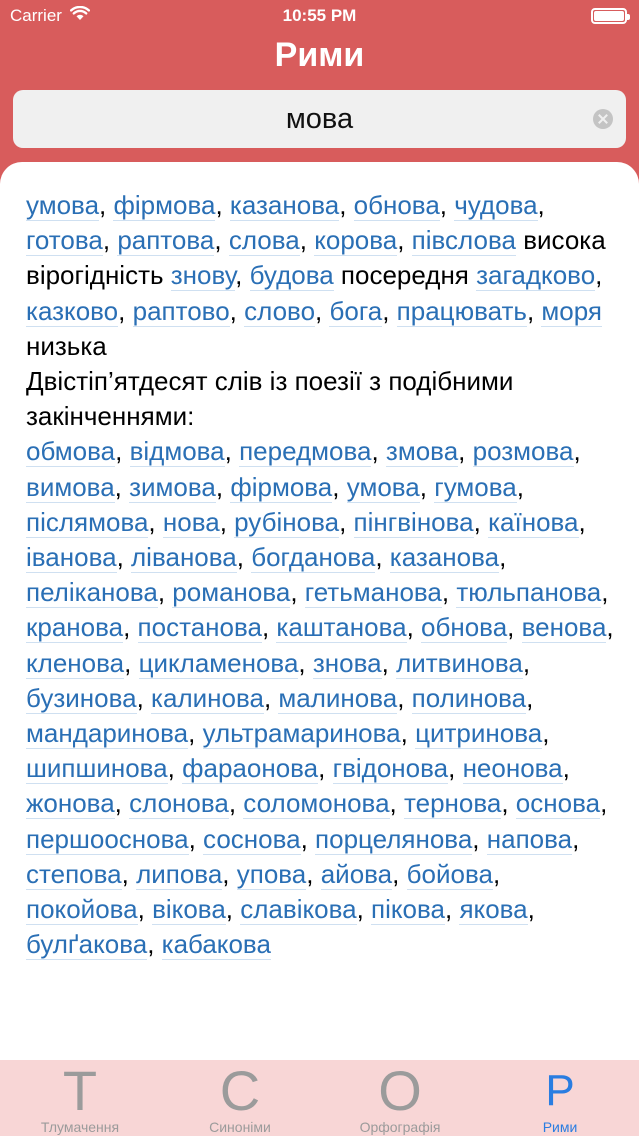 The width and height of the screenshot is (639, 1136). What do you see at coordinates (475, 487) in the screenshot?
I see `rhyme-word-link: гумова` at bounding box center [475, 487].